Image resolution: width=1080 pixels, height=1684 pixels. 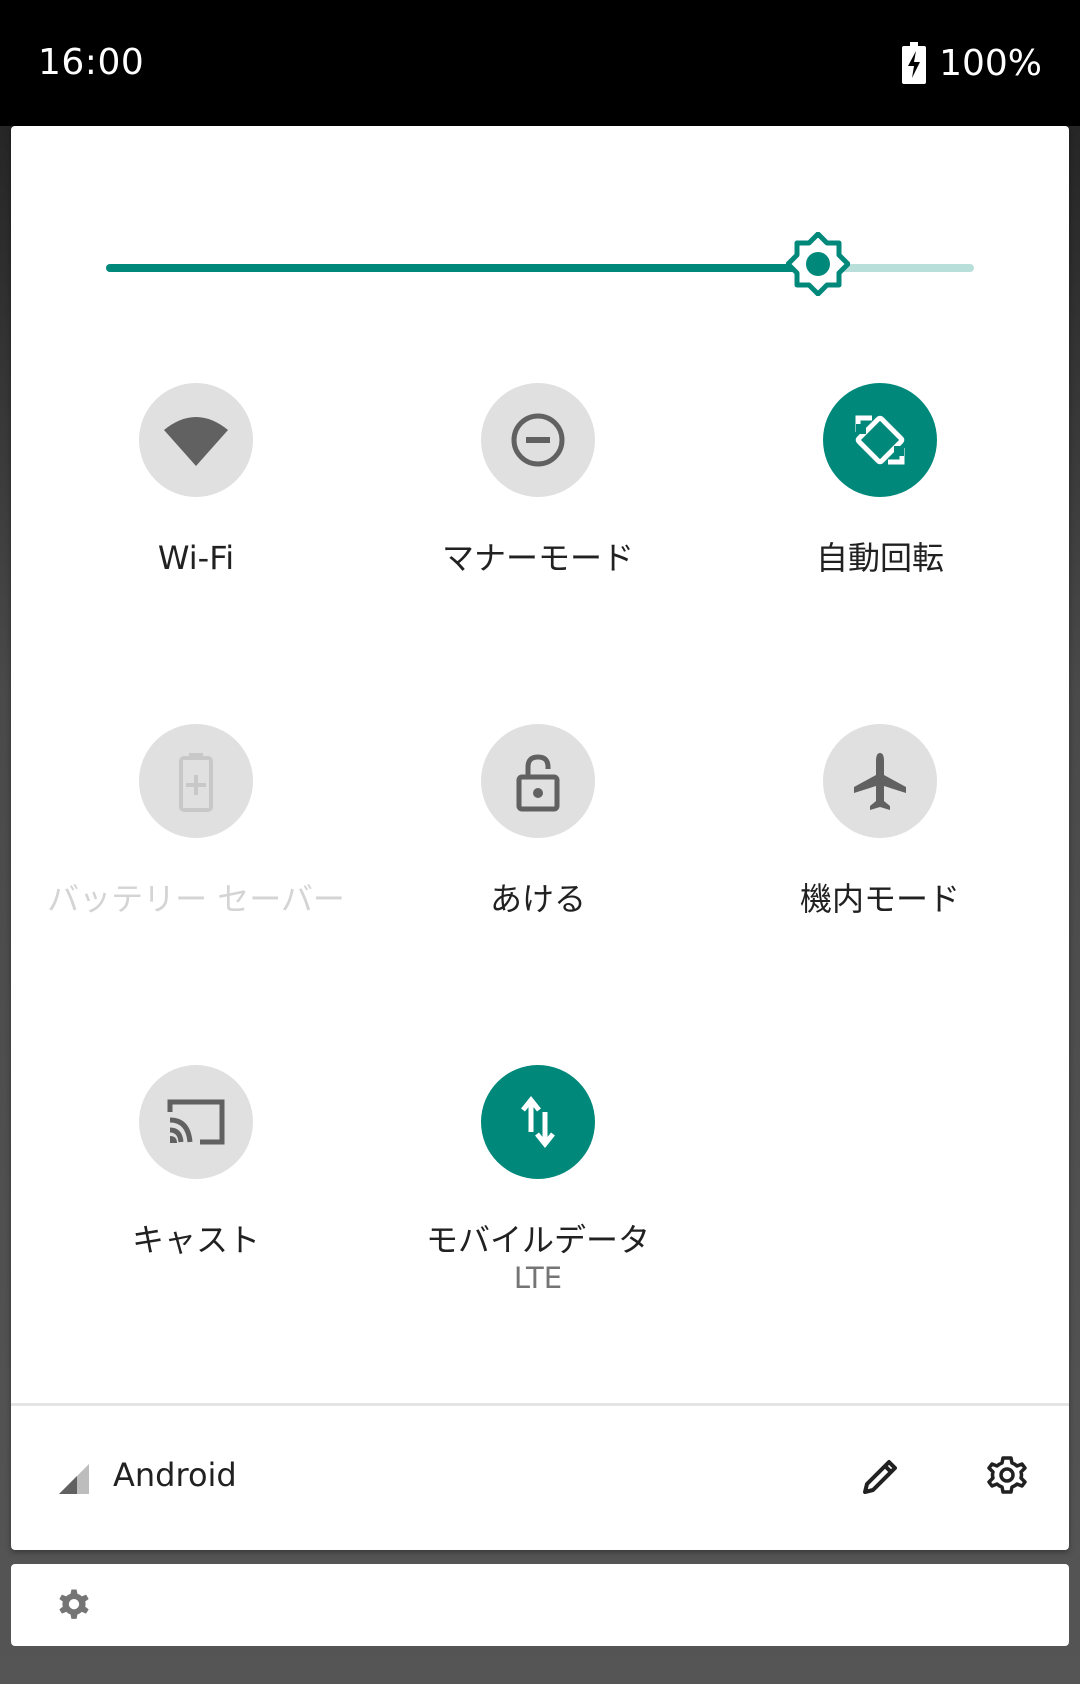 What do you see at coordinates (880, 533) in the screenshot?
I see `tile-auto-rotate: 自動回転` at bounding box center [880, 533].